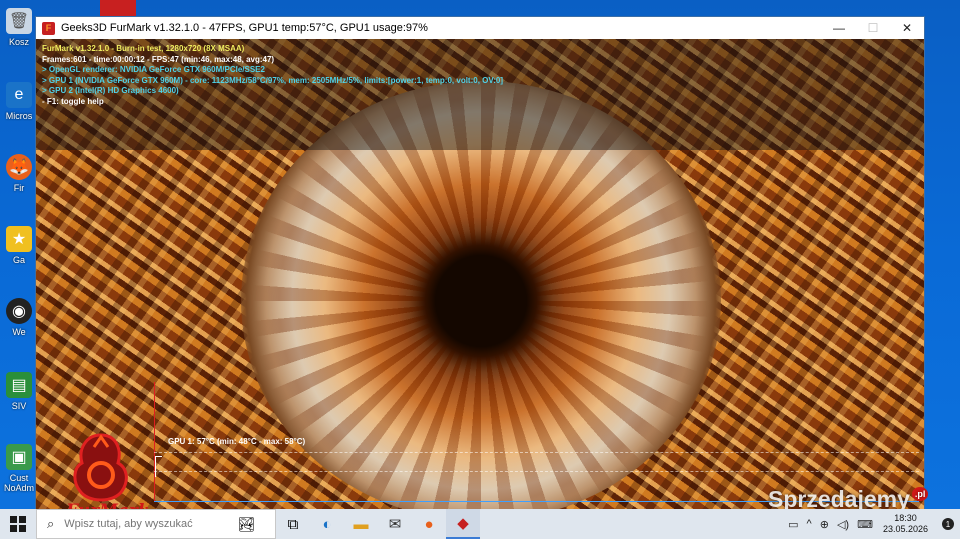 This screenshot has height=539, width=960. I want to click on osd-gpu2-line: > GPU 2 (Intel(R) HD Graphics 4600), so click(110, 91).